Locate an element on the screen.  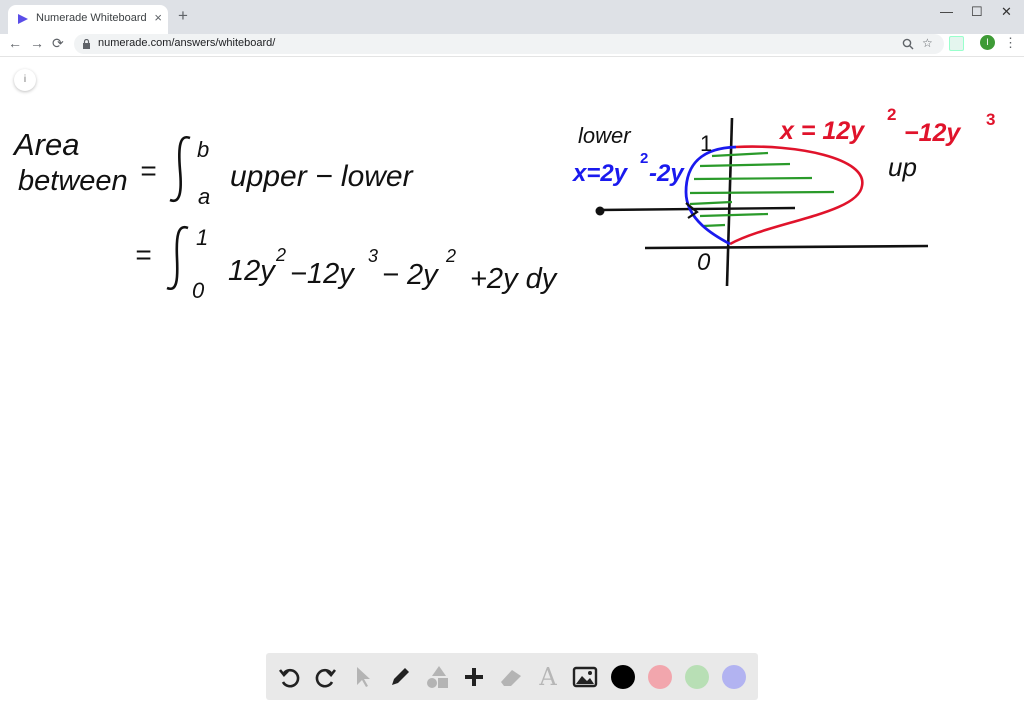
browser-menu-icon: ⋮ is located at coordinates (1010, 43).